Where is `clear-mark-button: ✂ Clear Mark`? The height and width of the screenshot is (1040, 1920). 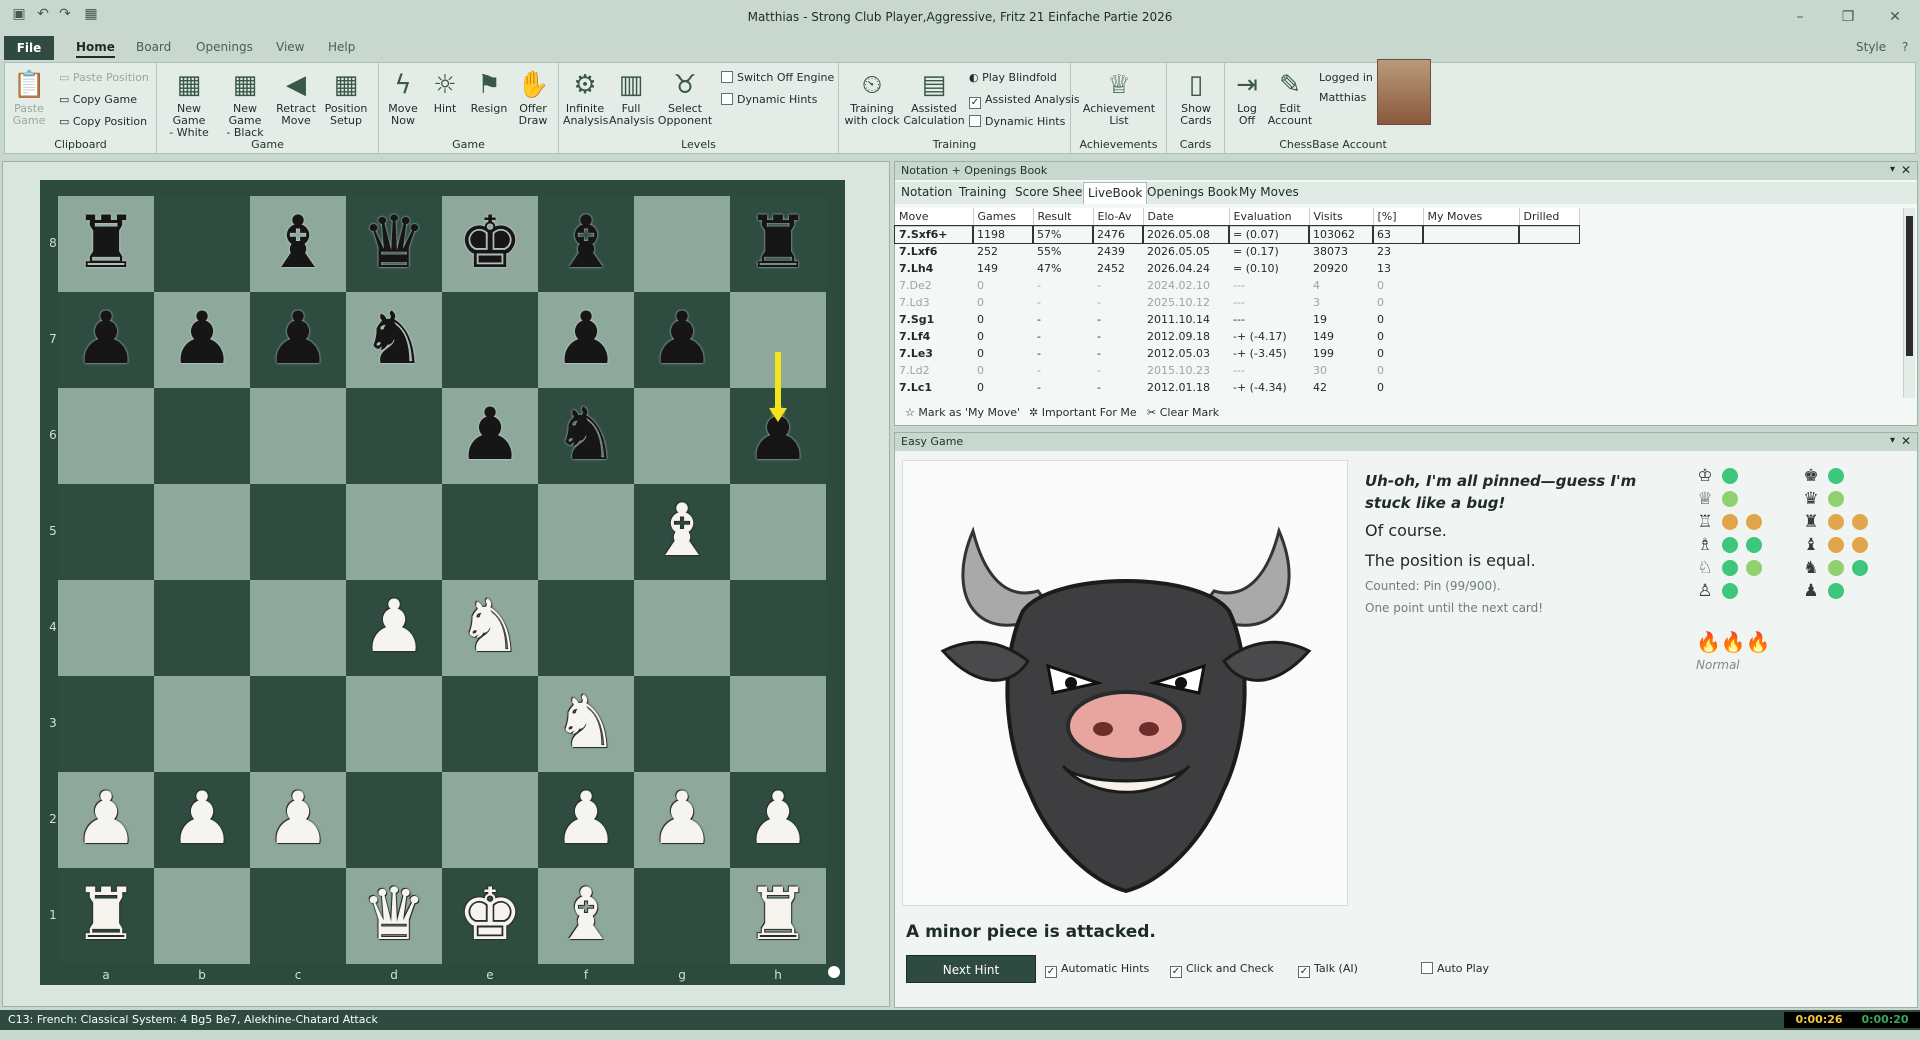
clear-mark-button: ✂ Clear Mark is located at coordinates (1183, 412).